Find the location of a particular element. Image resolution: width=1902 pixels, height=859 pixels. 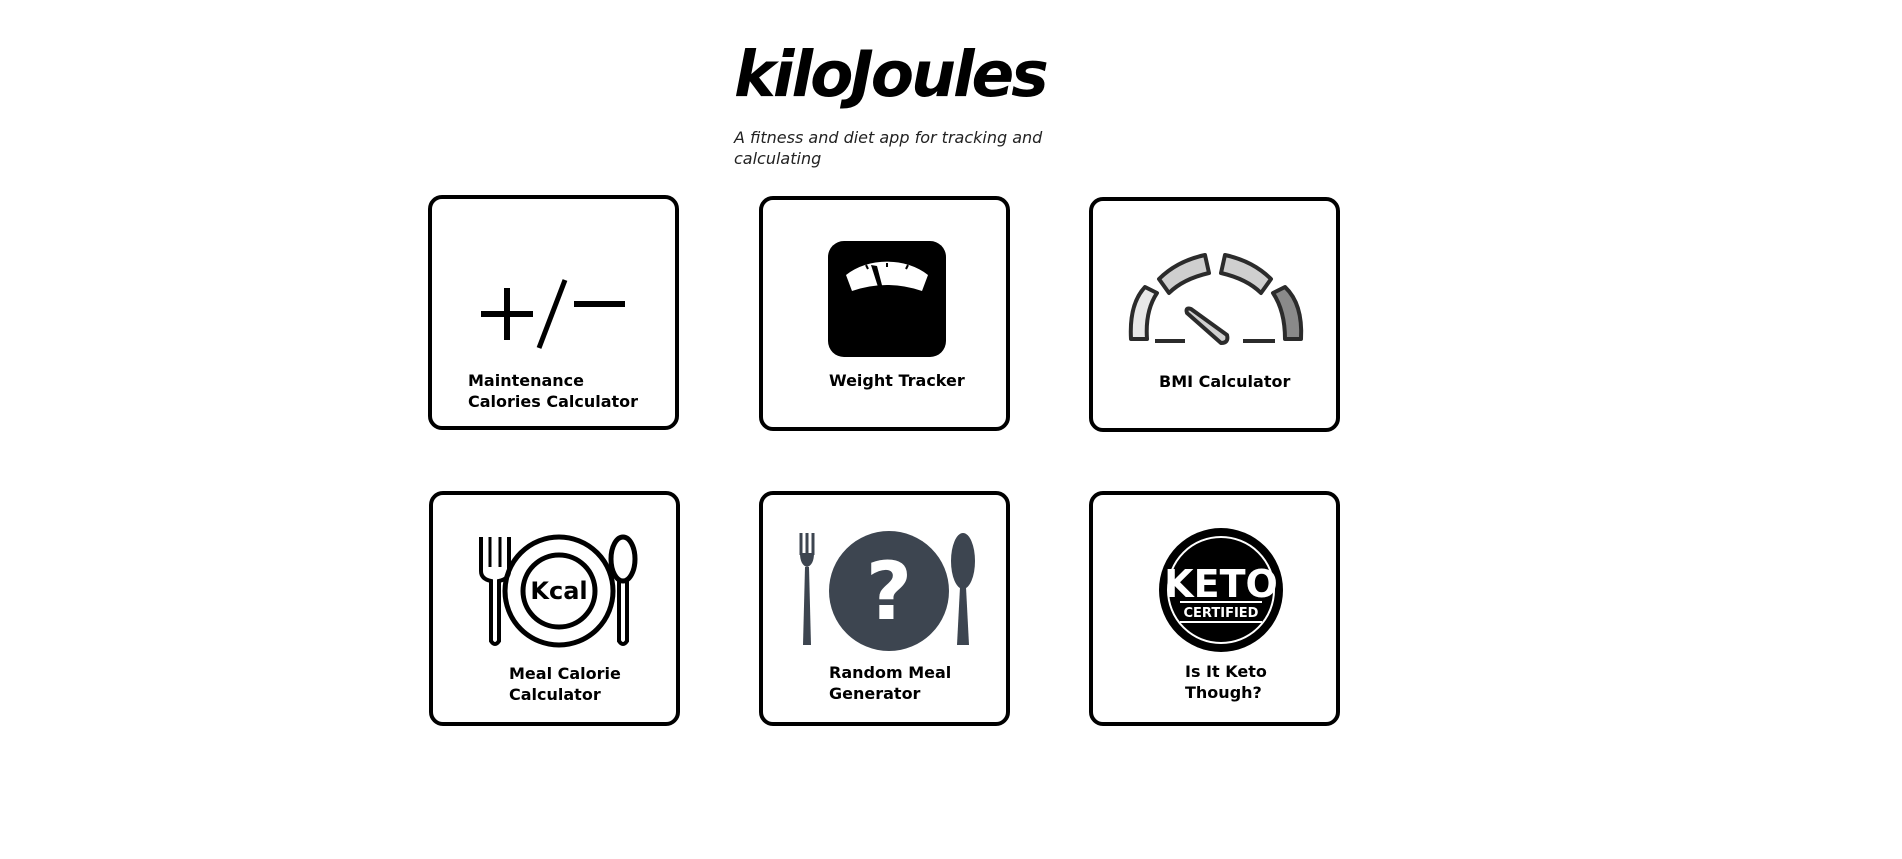

card-label: Weight Tracker is located at coordinates (897, 380).